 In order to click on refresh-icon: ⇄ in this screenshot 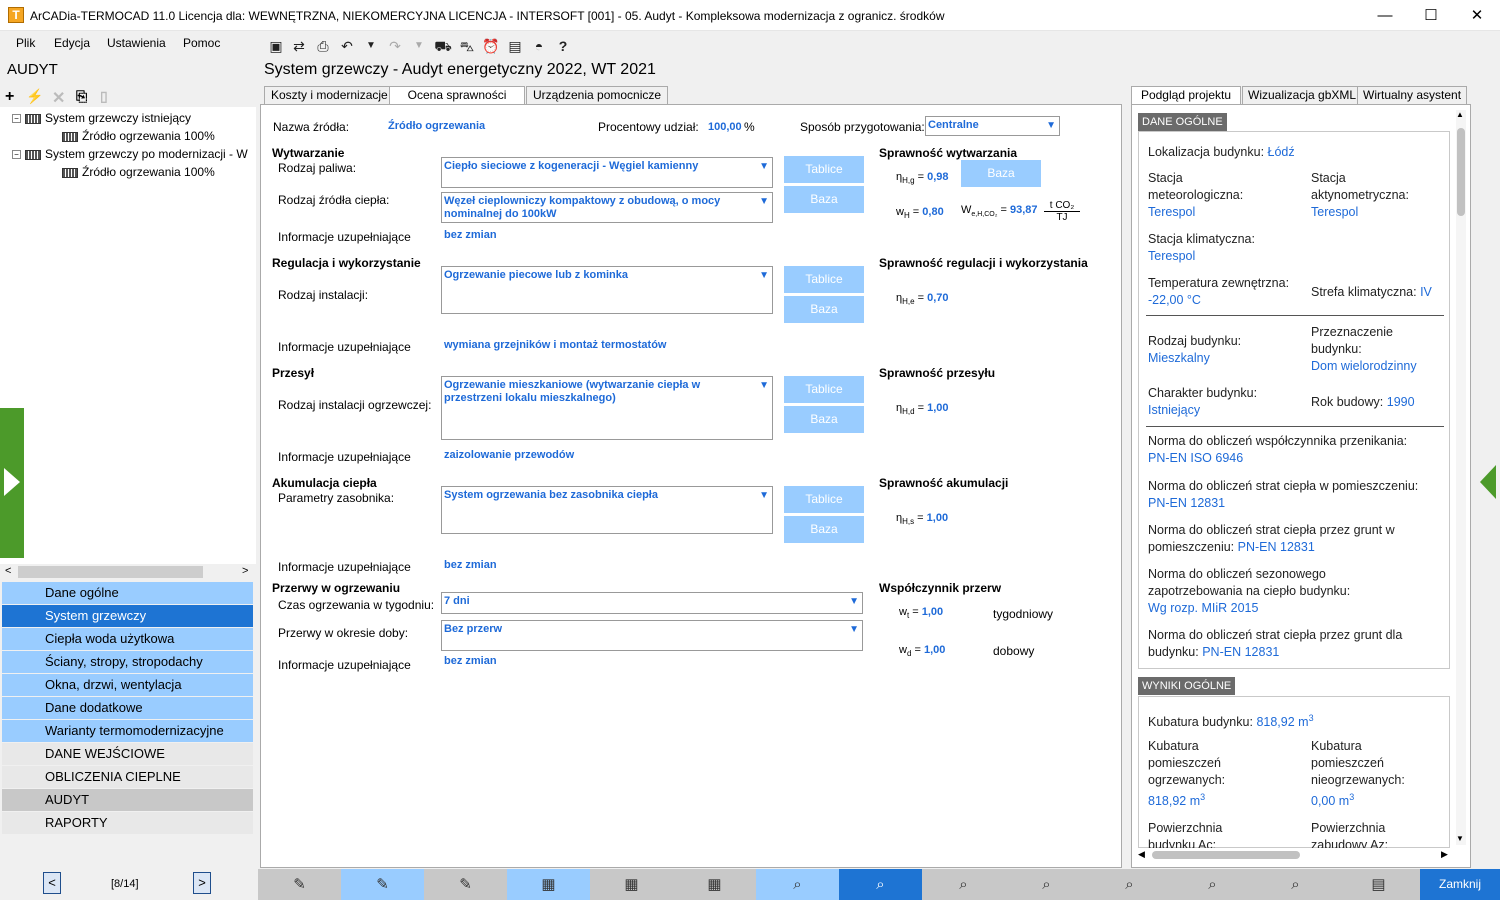, I will do `click(299, 46)`.